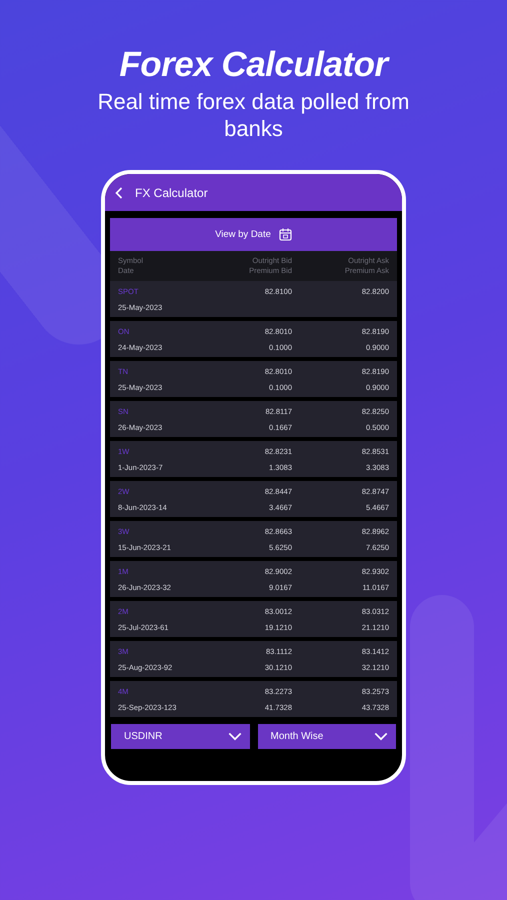 Image resolution: width=507 pixels, height=900 pixels. What do you see at coordinates (119, 192) in the screenshot?
I see `back-icon` at bounding box center [119, 192].